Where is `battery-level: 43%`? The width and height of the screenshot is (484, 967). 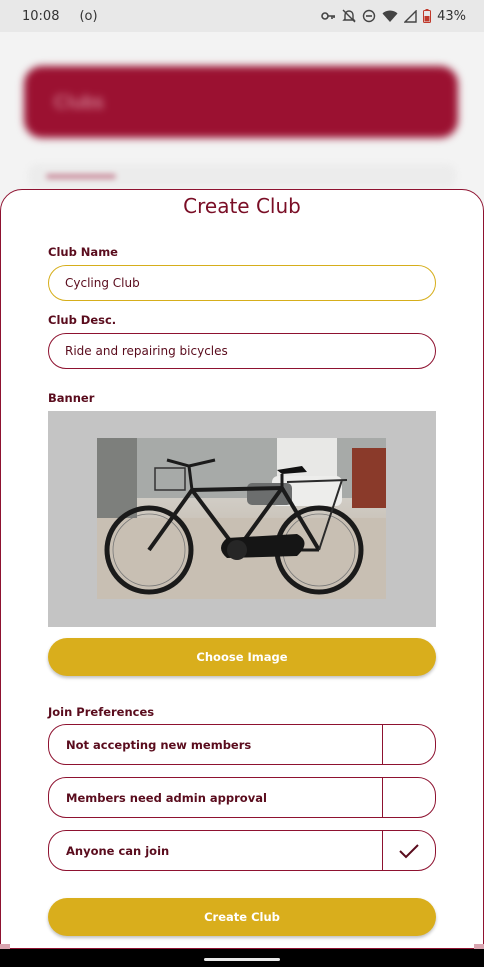 battery-level: 43% is located at coordinates (451, 16).